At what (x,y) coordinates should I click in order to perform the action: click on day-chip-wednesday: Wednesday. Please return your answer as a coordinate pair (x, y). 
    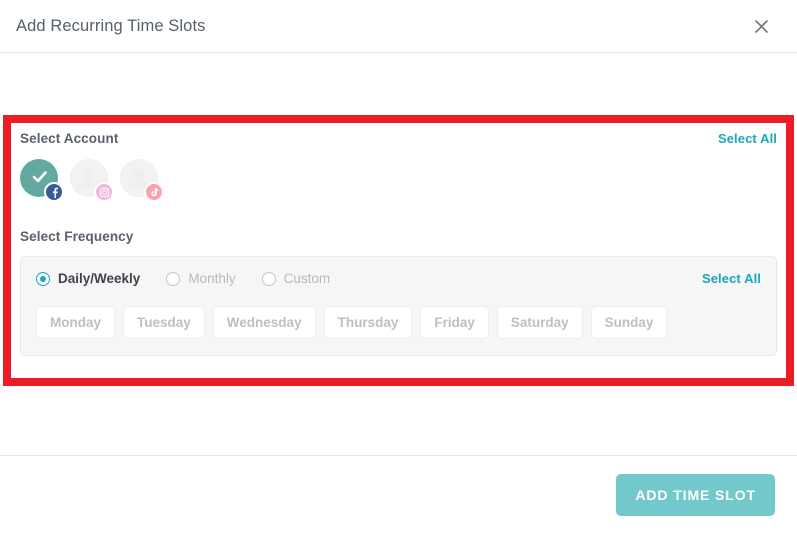
    Looking at the image, I should click on (264, 322).